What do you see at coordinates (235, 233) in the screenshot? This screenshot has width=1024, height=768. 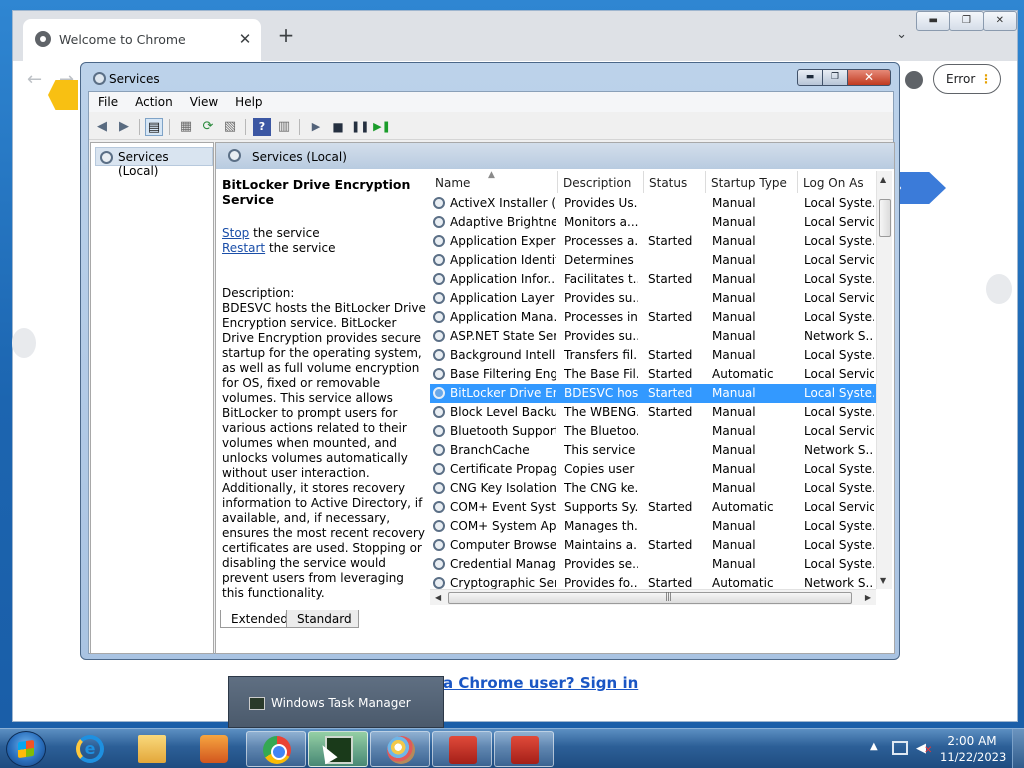 I see `stop-service-link: Stop` at bounding box center [235, 233].